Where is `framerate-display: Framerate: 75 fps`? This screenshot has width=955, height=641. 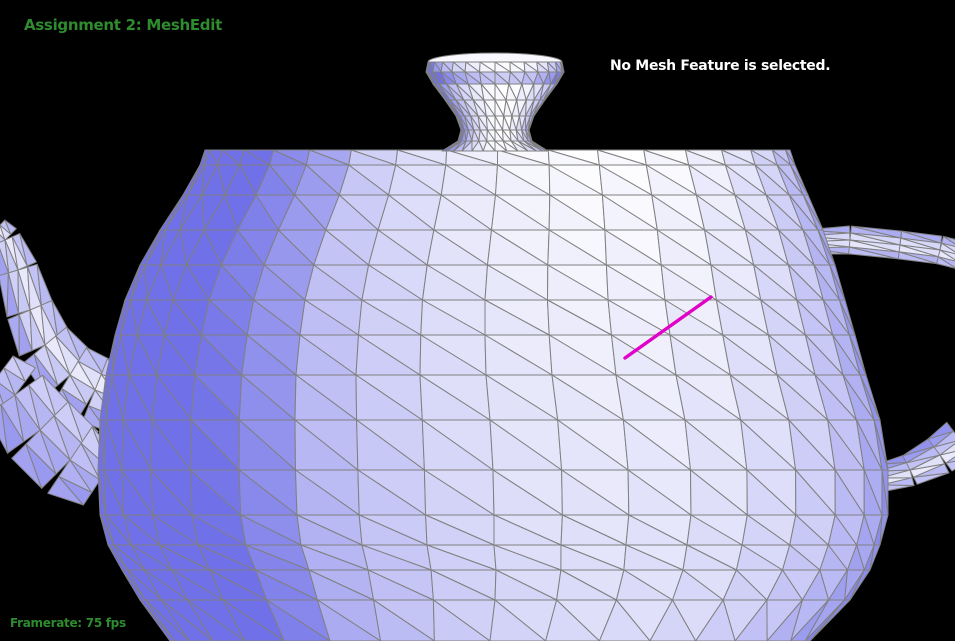
framerate-display: Framerate: 75 fps is located at coordinates (68, 623).